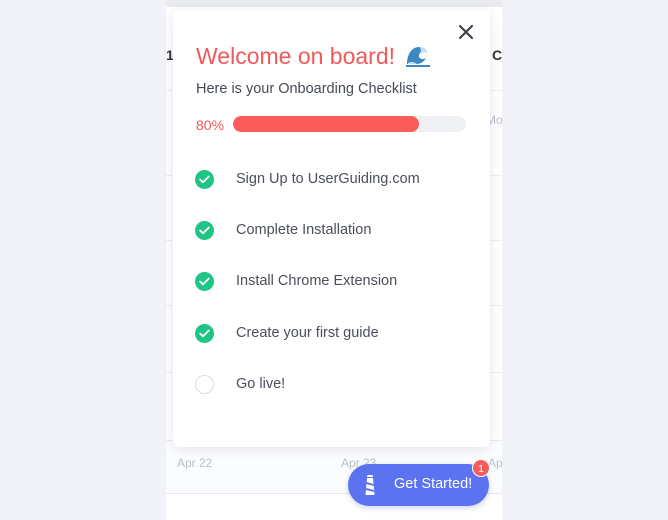  Describe the element at coordinates (334, 3) in the screenshot. I see `background-top-band` at that location.